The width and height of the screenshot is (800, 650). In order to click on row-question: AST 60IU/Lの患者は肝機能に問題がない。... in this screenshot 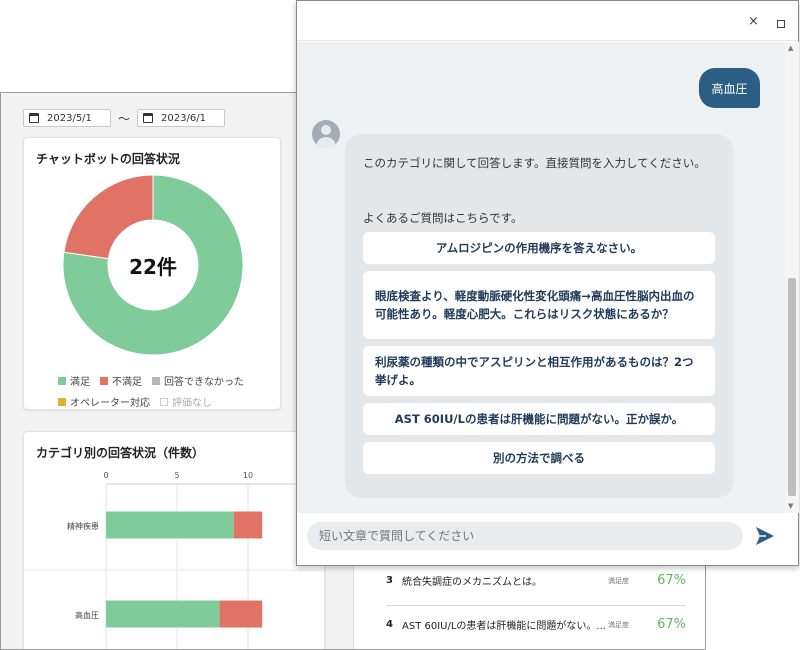, I will do `click(504, 626)`.